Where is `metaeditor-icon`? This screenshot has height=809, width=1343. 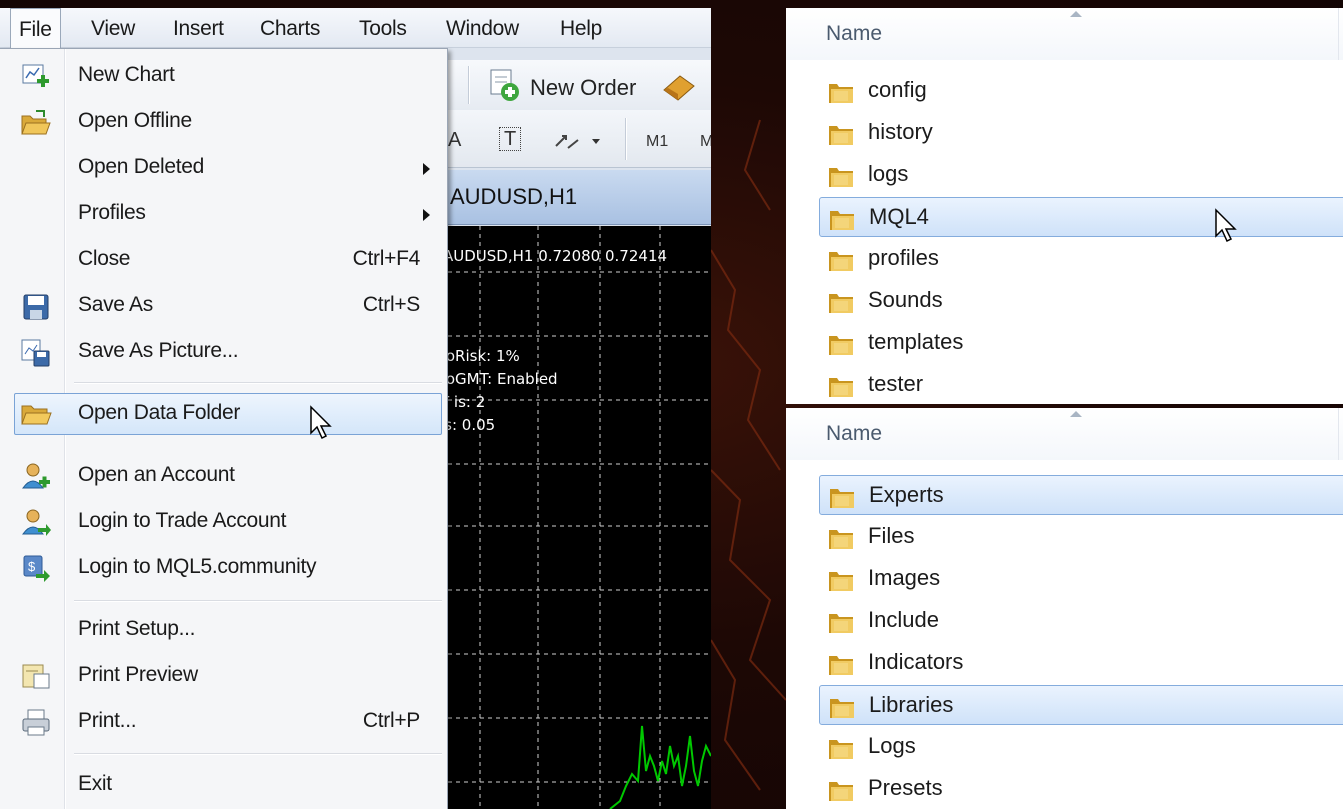
metaeditor-icon is located at coordinates (679, 87).